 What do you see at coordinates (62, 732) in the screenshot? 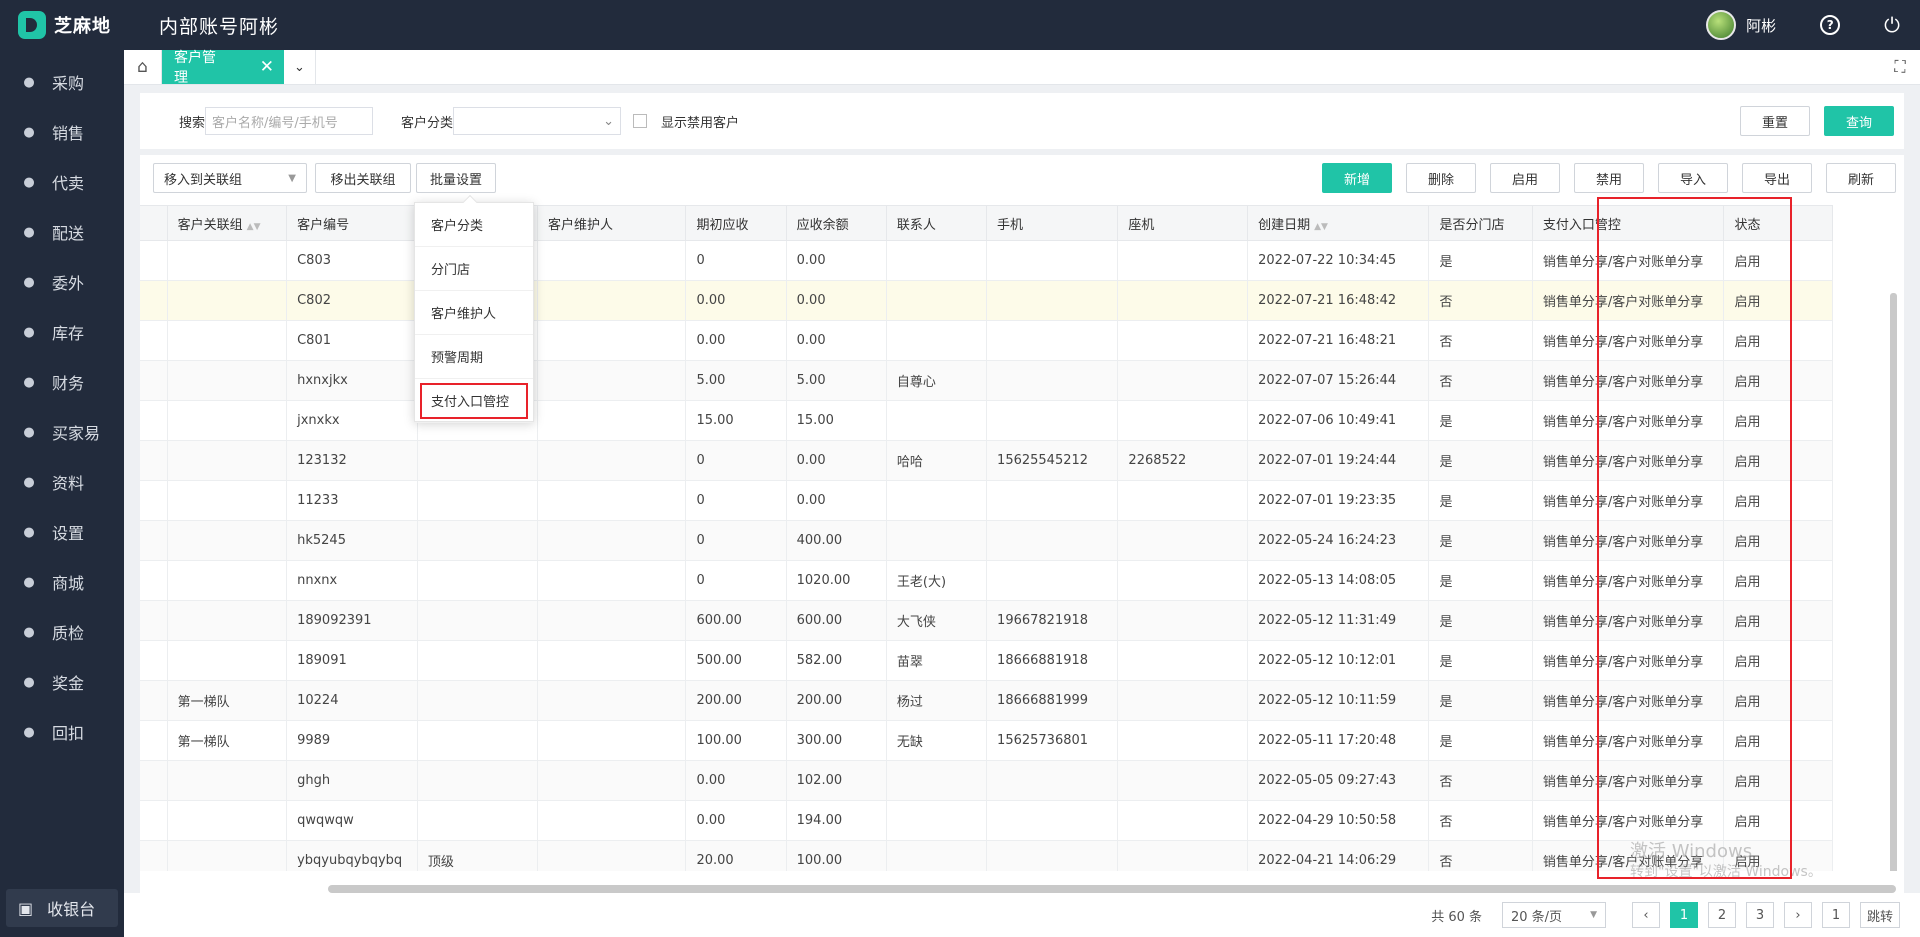
I see `sidebar-item-13: ● 回扣` at bounding box center [62, 732].